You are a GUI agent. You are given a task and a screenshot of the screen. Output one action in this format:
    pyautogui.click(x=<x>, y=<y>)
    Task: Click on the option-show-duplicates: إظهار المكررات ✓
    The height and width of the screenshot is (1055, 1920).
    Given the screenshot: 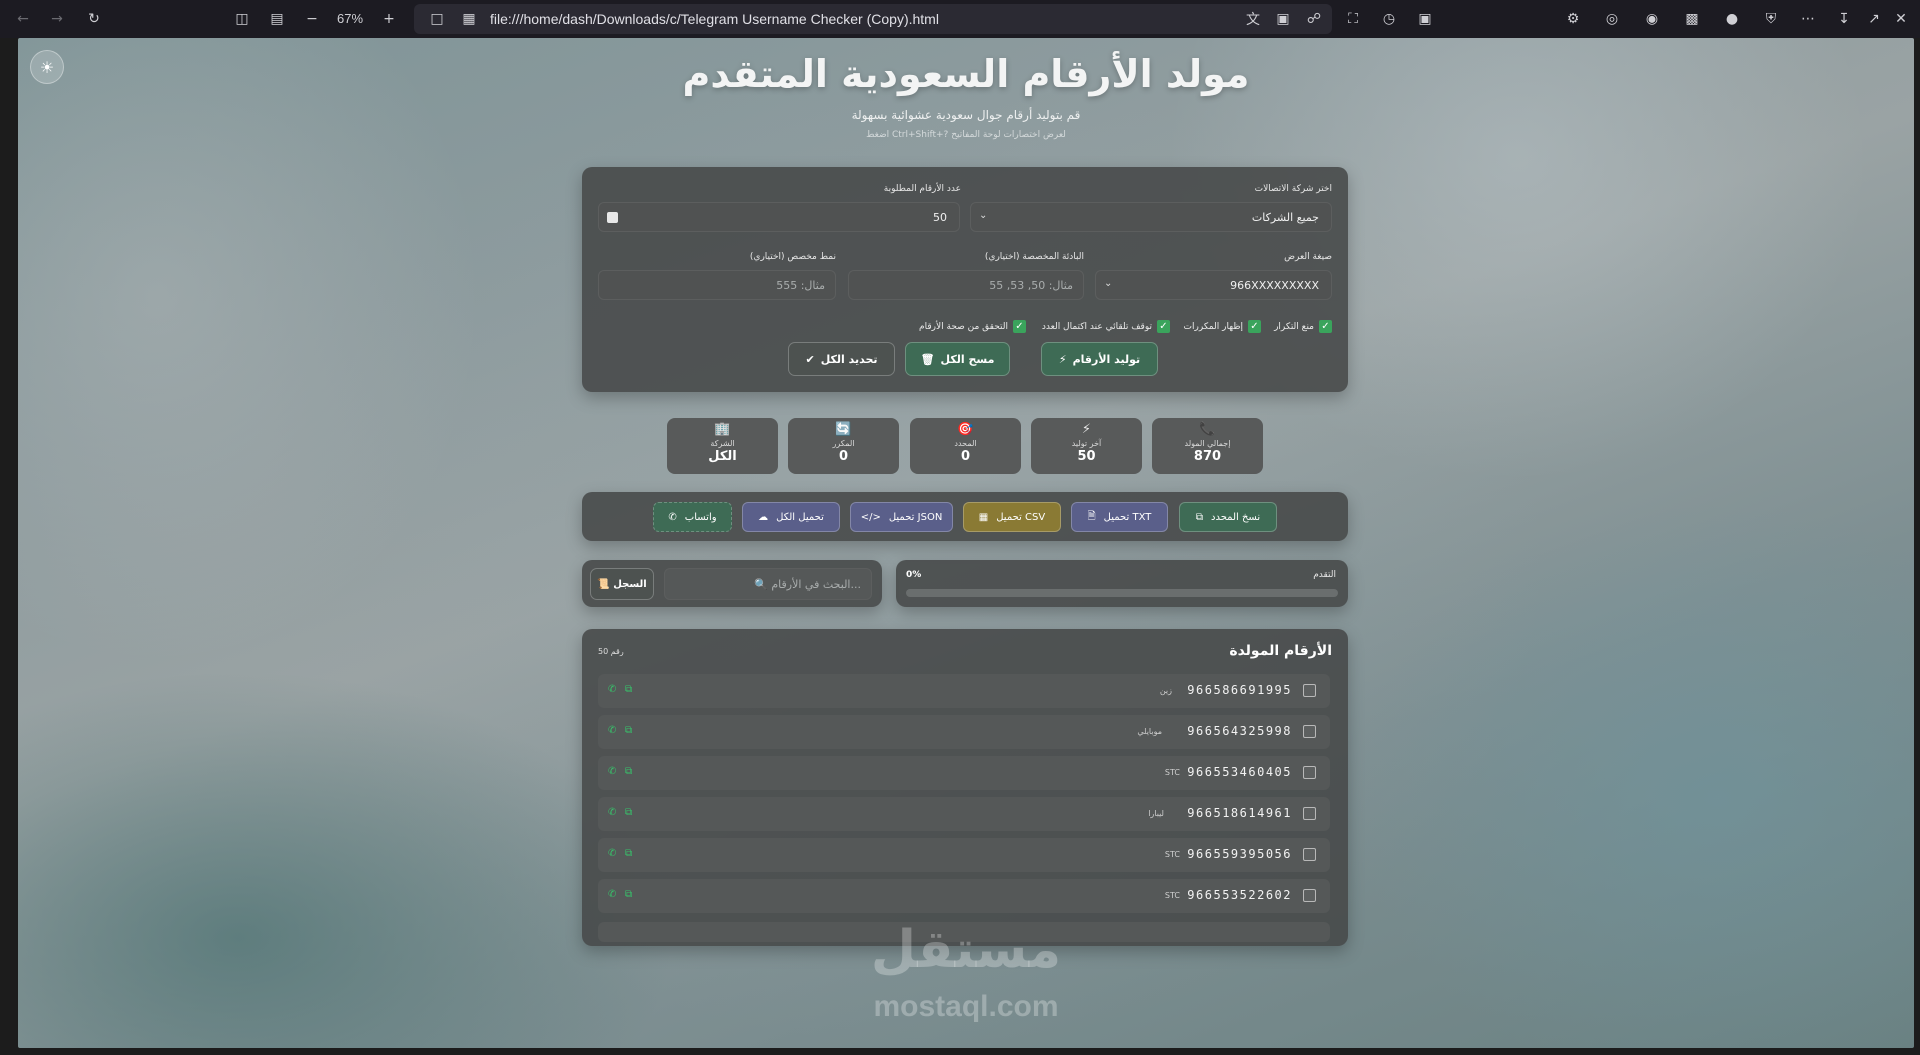 What is the action you would take?
    pyautogui.click(x=1222, y=326)
    